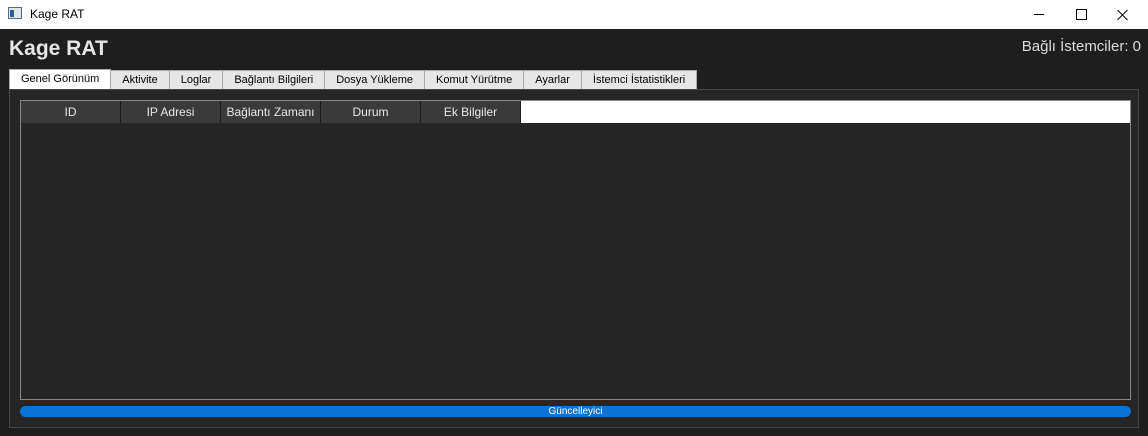 This screenshot has height=436, width=1148. What do you see at coordinates (171, 112) in the screenshot?
I see `column-header-ip-address: IP Adresi` at bounding box center [171, 112].